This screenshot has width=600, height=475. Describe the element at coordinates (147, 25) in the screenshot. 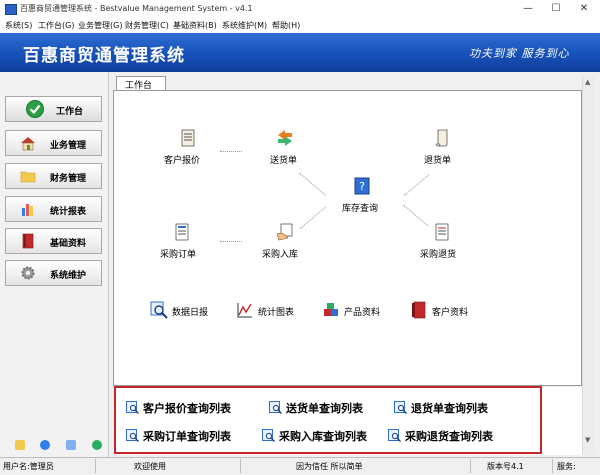

I see `menu-finance: 财务管理(C)` at that location.